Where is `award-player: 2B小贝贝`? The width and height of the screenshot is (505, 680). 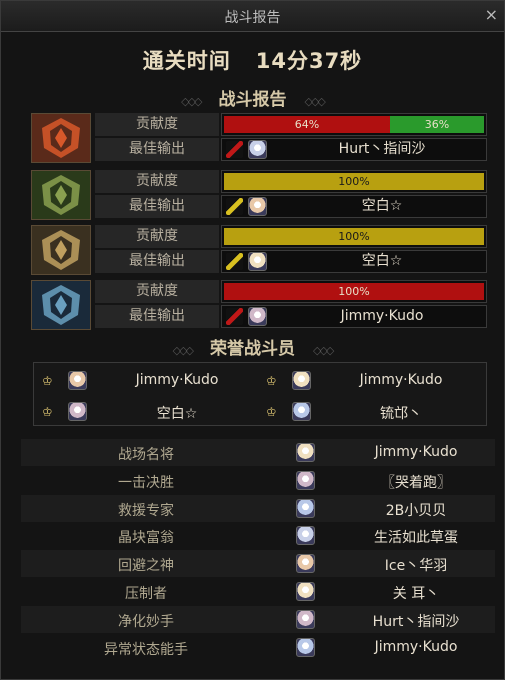 award-player: 2B小贝贝 is located at coordinates (413, 510).